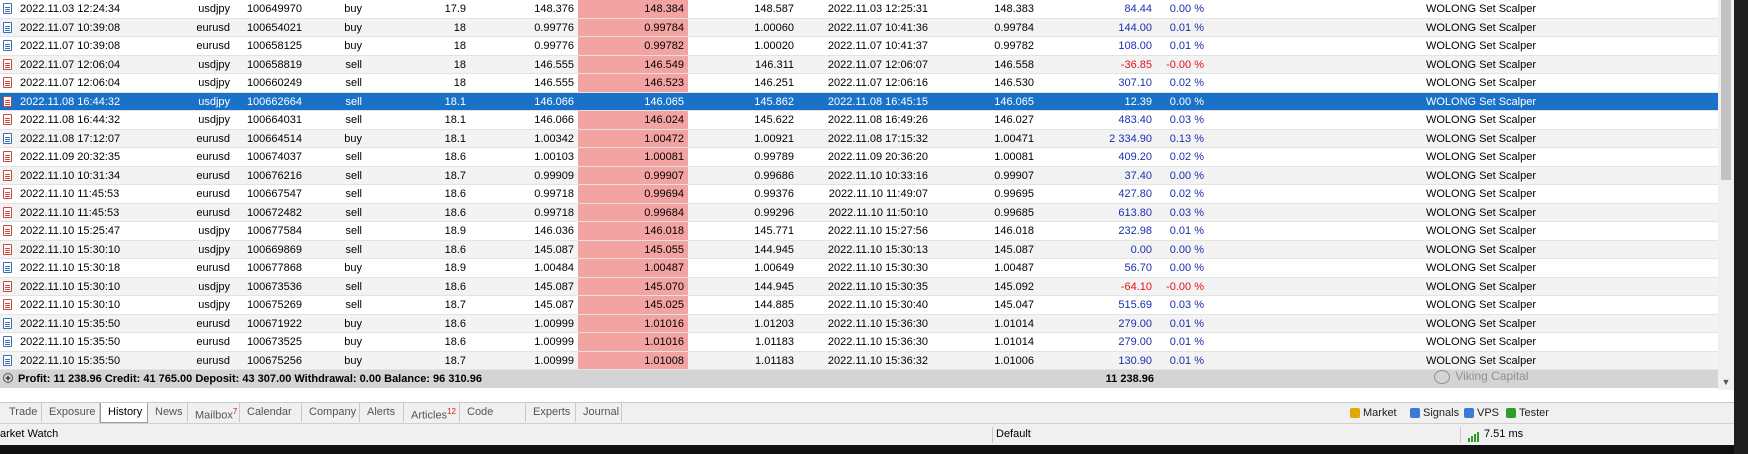 This screenshot has height=454, width=1748. Describe the element at coordinates (235, 411) in the screenshot. I see `tab-badge: 7` at that location.